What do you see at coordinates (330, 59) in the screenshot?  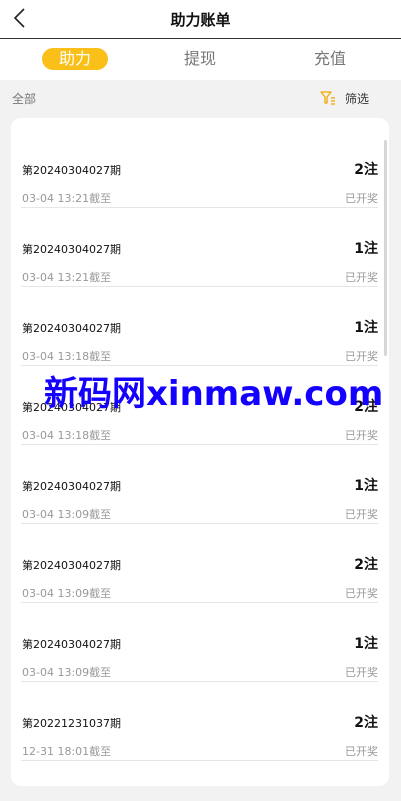 I see `tab-recharge: 充值` at bounding box center [330, 59].